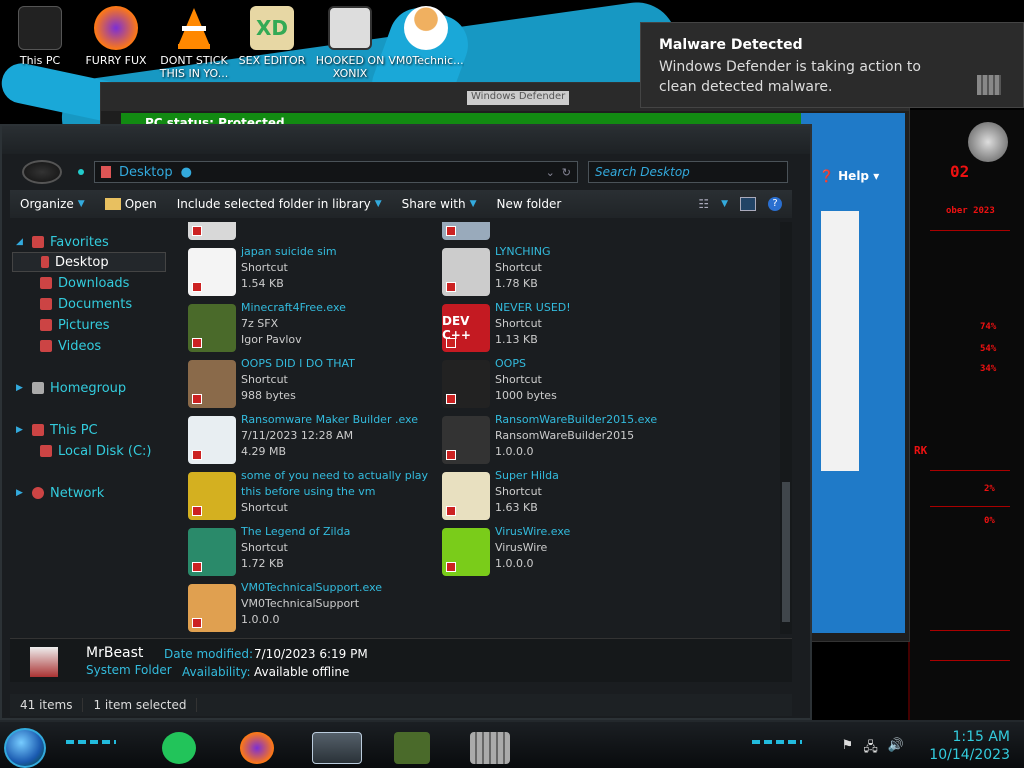 The width and height of the screenshot is (1024, 768). I want to click on file-item: Minecraft4Free.exe 7z SFX Igor Pavlov, so click(297, 327).